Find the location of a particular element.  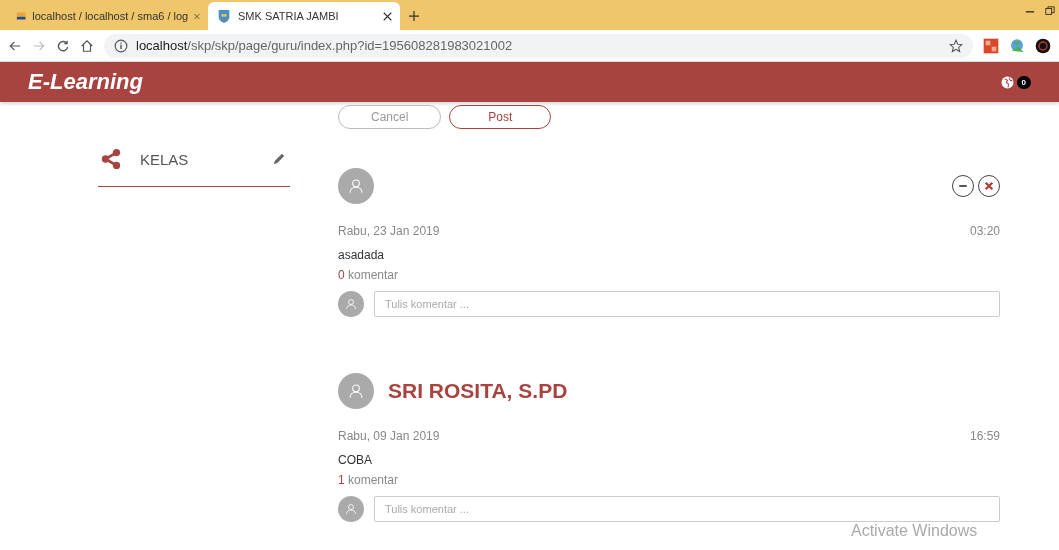

brand-title: E-Learning is located at coordinates (85, 82).